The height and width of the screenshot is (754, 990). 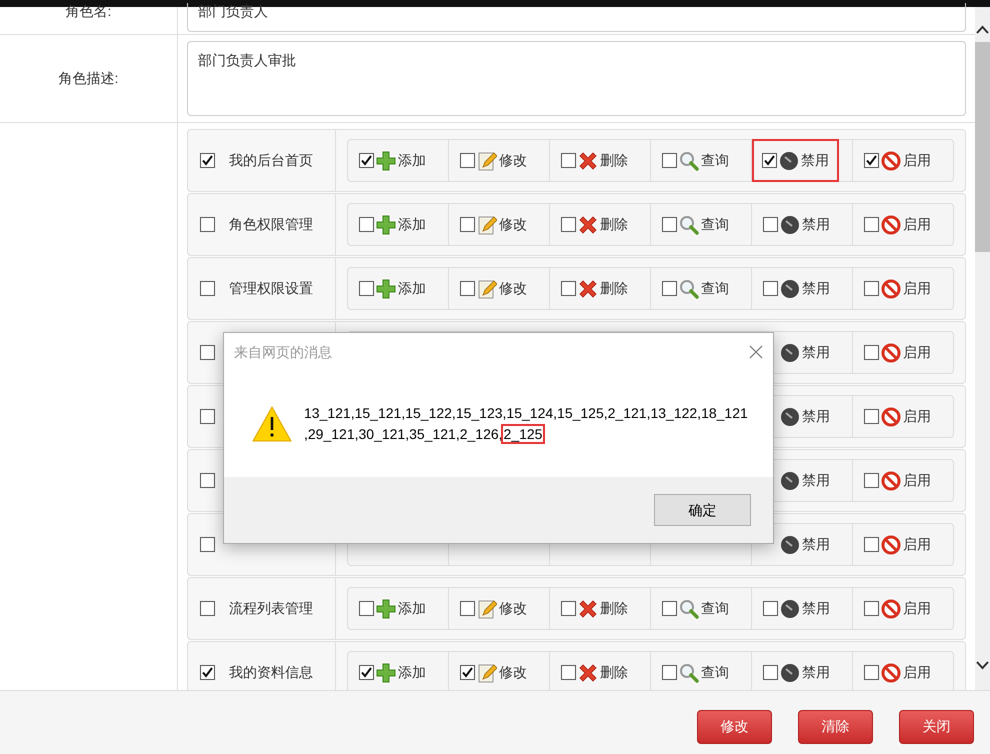 I want to click on scroll-up-icon, so click(x=982, y=29).